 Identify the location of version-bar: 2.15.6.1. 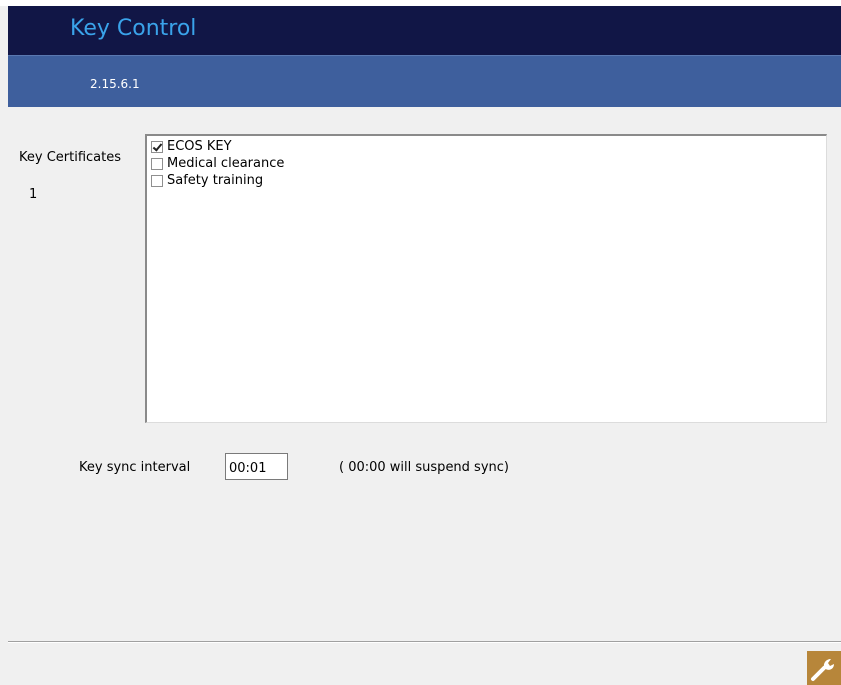
(424, 81).